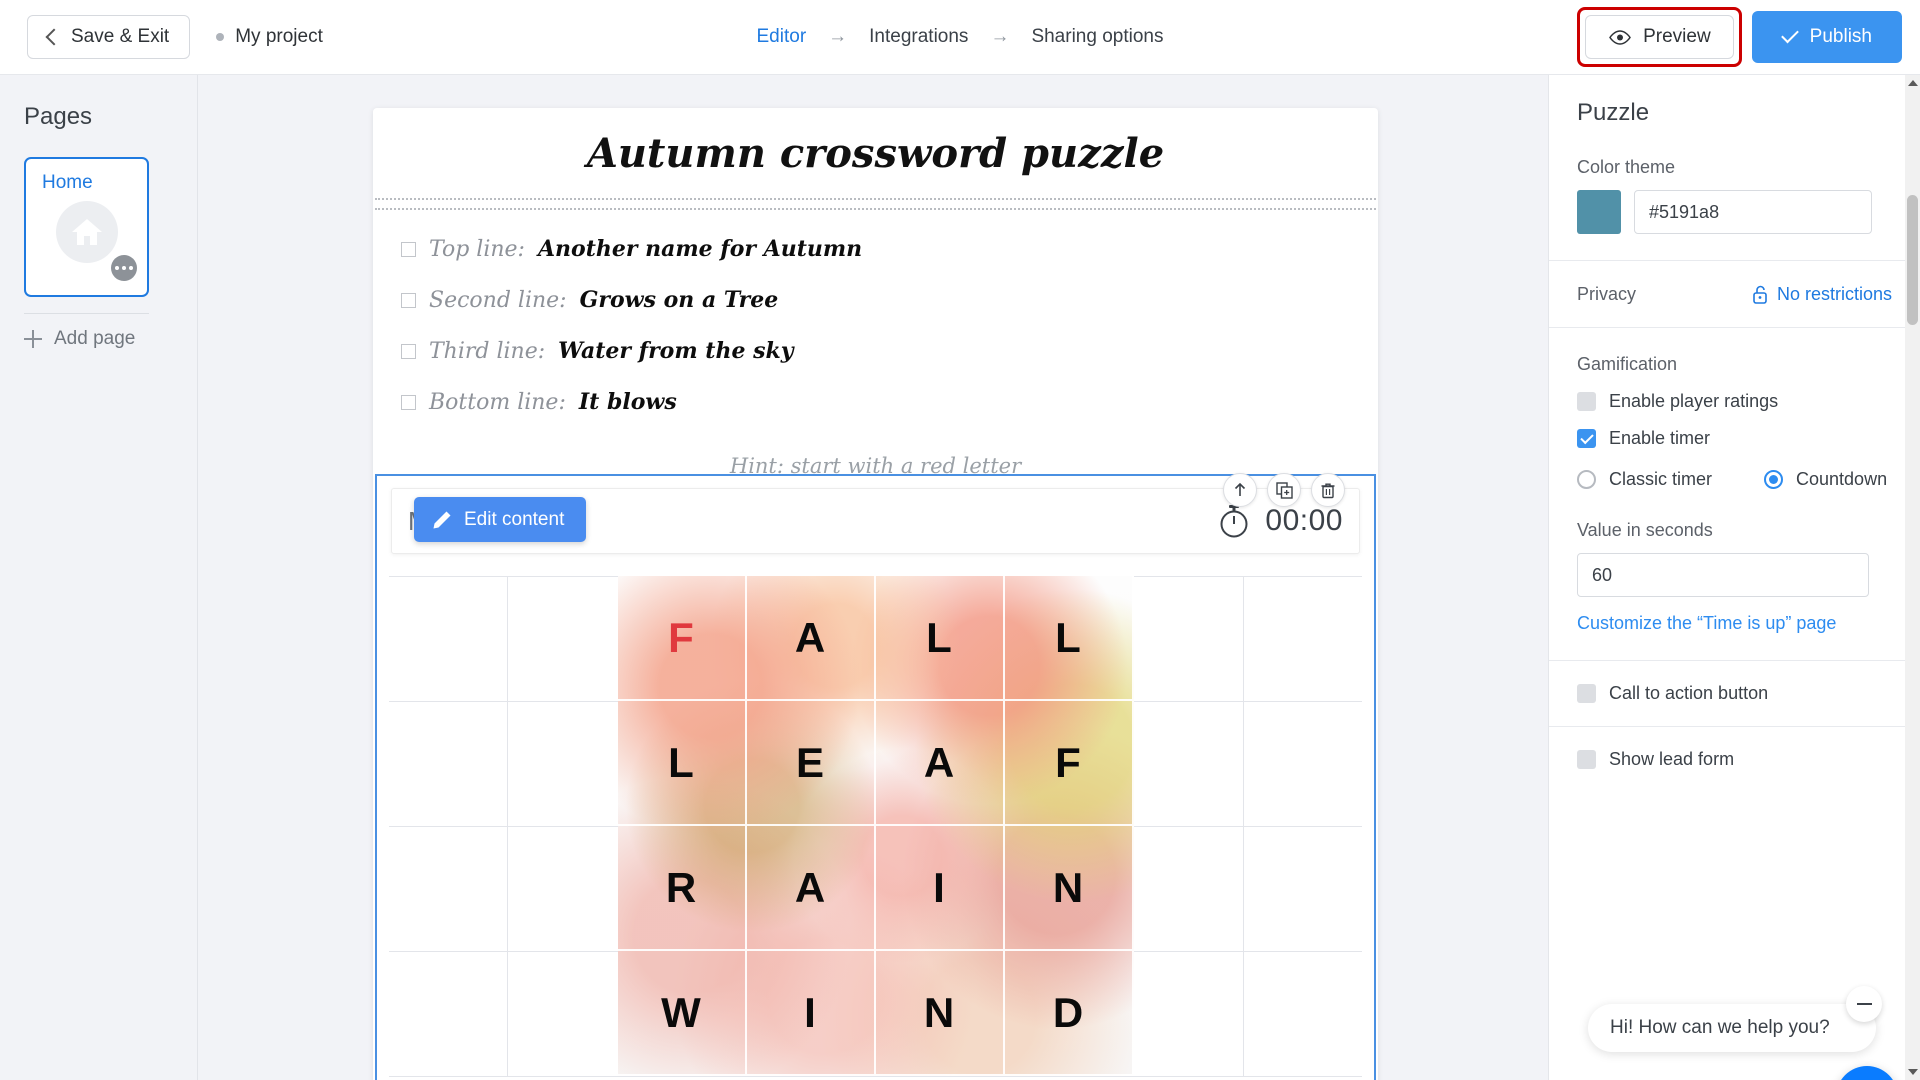 The width and height of the screenshot is (1920, 1080). I want to click on publish-button: Publish, so click(1826, 37).